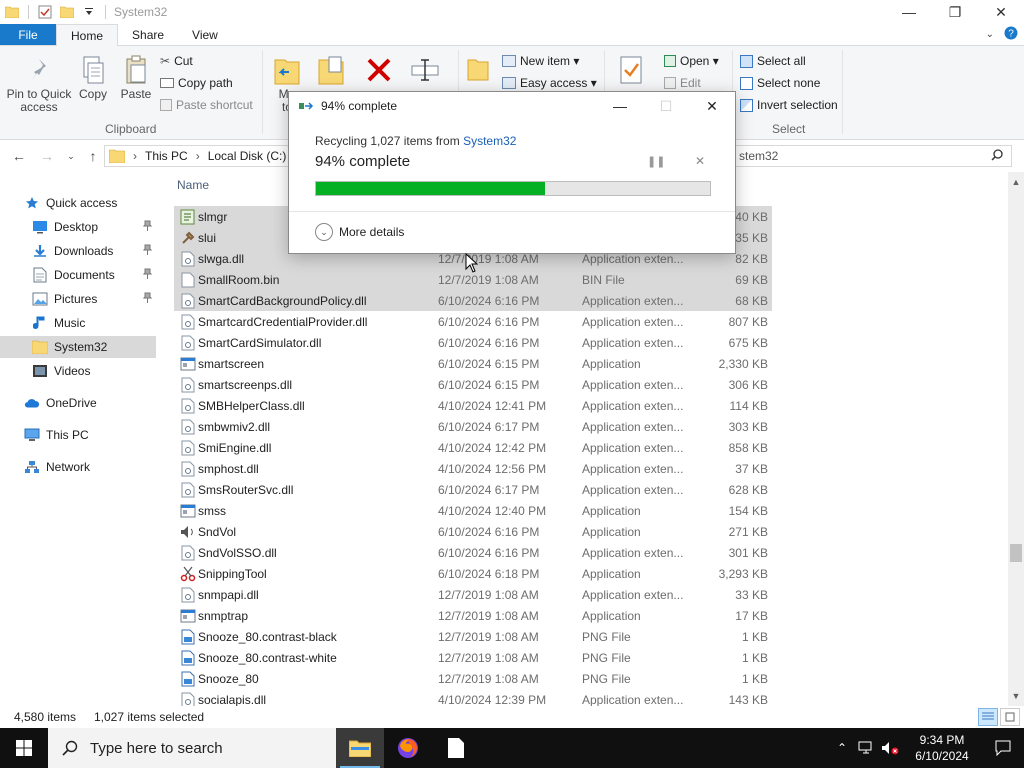  Describe the element at coordinates (1016, 553) in the screenshot. I see `scroll-thumb` at that location.